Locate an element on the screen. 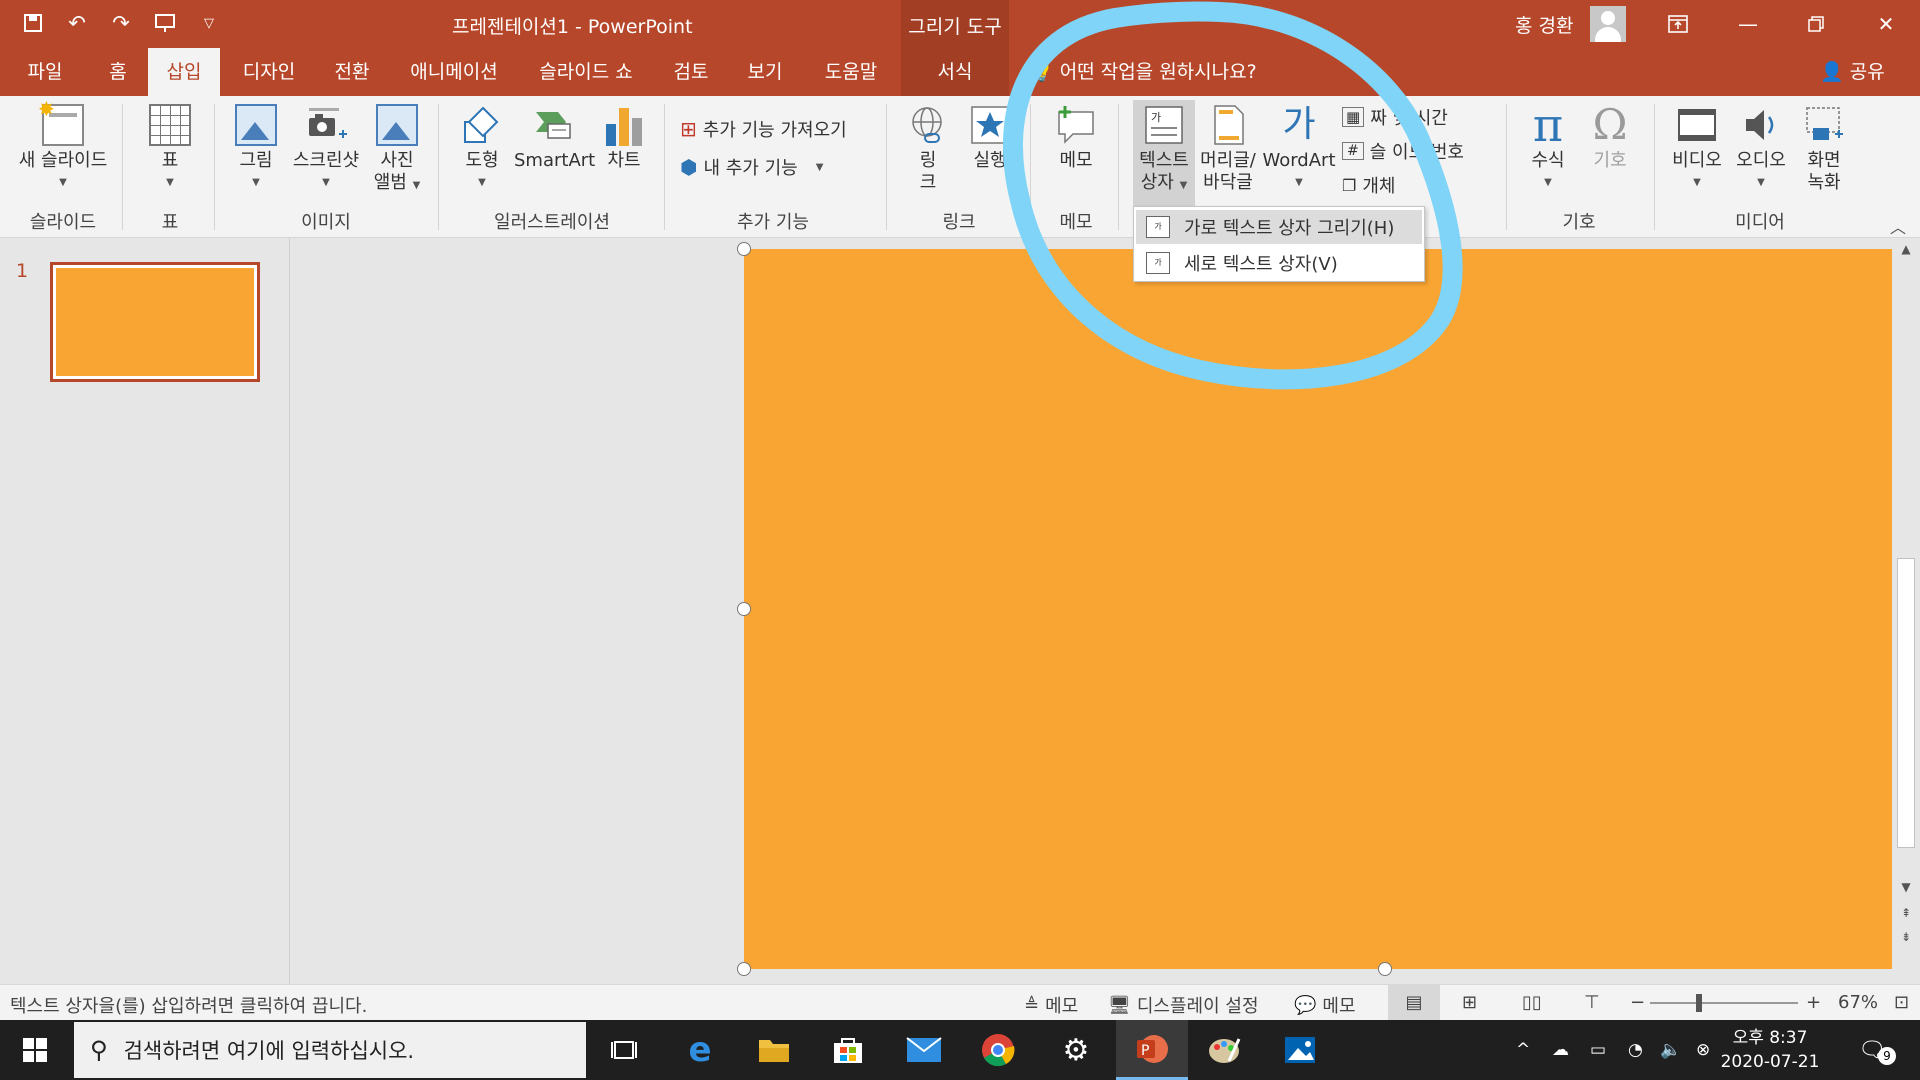 The width and height of the screenshot is (1920, 1080). previous-slide-icon: ⇞ is located at coordinates (1906, 913).